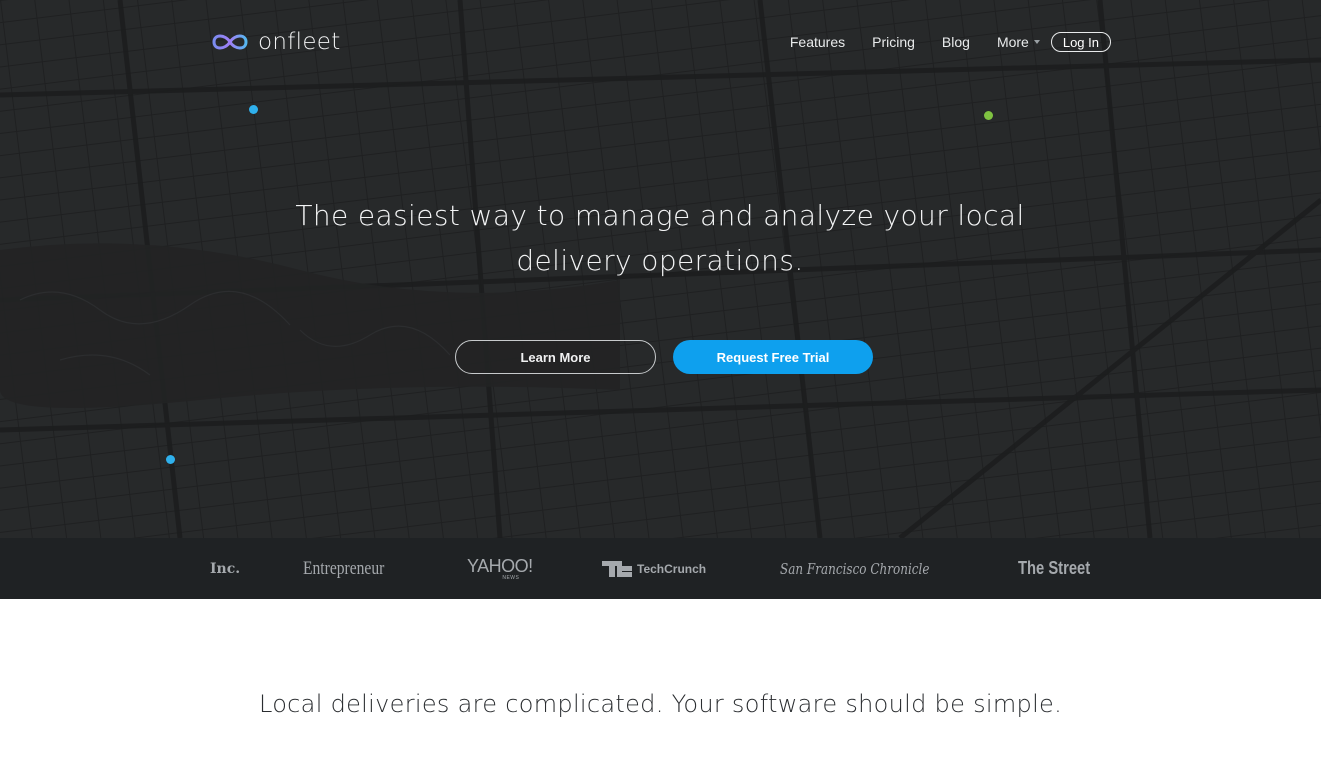 The height and width of the screenshot is (779, 1321). Describe the element at coordinates (230, 42) in the screenshot. I see `onfleet-logo-icon` at that location.